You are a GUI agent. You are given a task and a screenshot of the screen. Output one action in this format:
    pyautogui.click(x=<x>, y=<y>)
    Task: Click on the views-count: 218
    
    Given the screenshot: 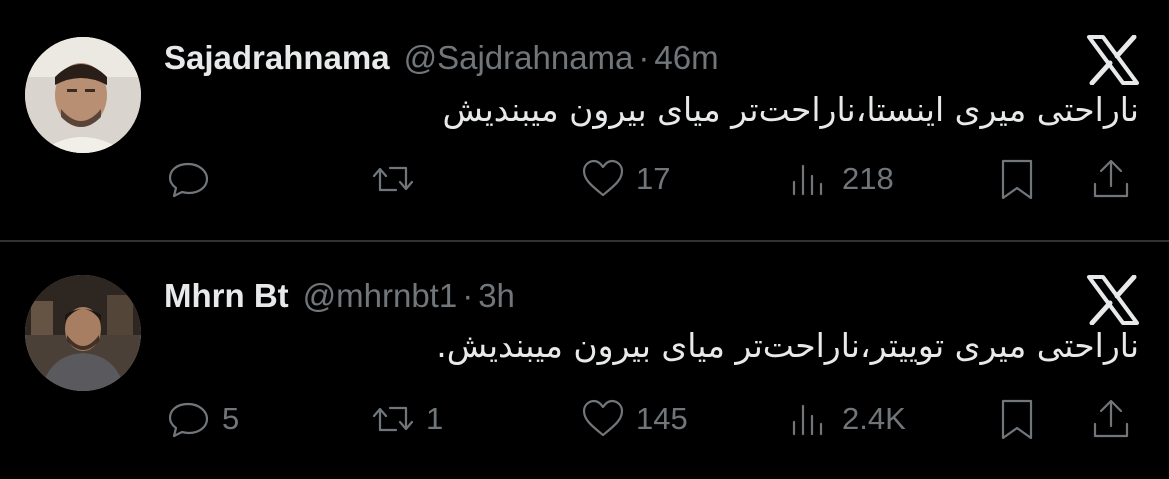 What is the action you would take?
    pyautogui.click(x=868, y=178)
    